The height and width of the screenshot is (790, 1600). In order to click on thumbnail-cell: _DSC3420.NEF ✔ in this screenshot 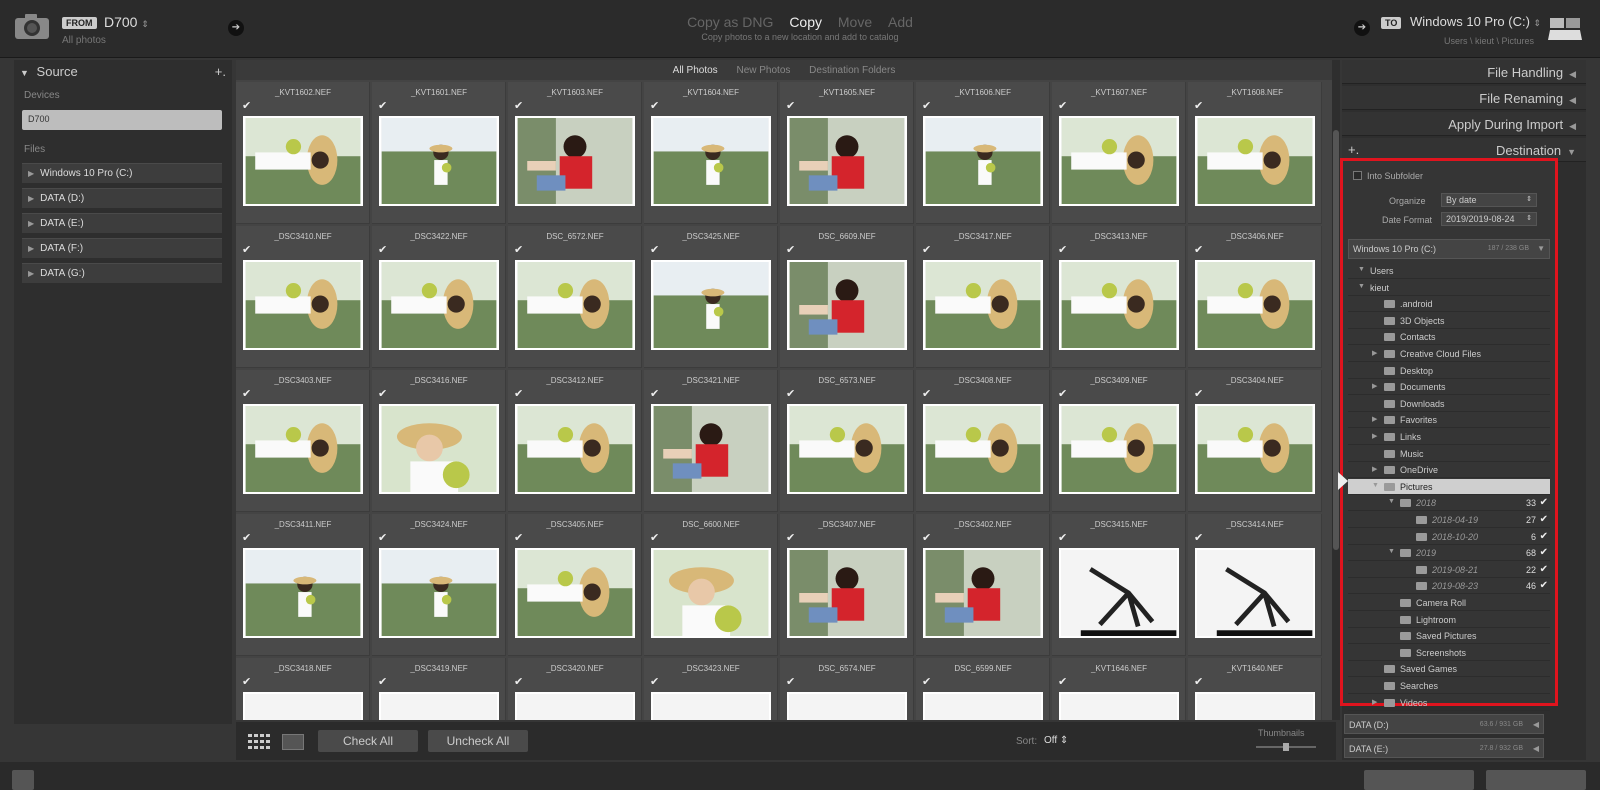, I will do `click(575, 689)`.